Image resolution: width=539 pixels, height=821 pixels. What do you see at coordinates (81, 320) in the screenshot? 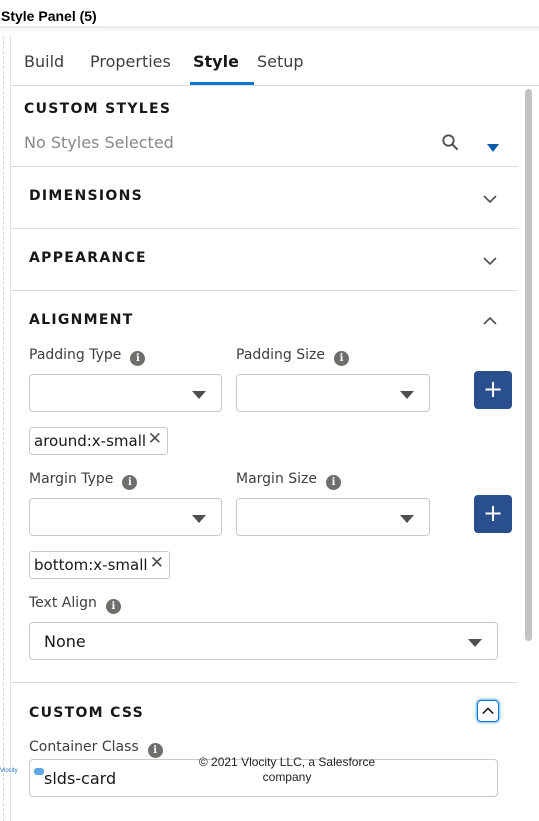
I see `alignment-title: ALIGNMENT` at bounding box center [81, 320].